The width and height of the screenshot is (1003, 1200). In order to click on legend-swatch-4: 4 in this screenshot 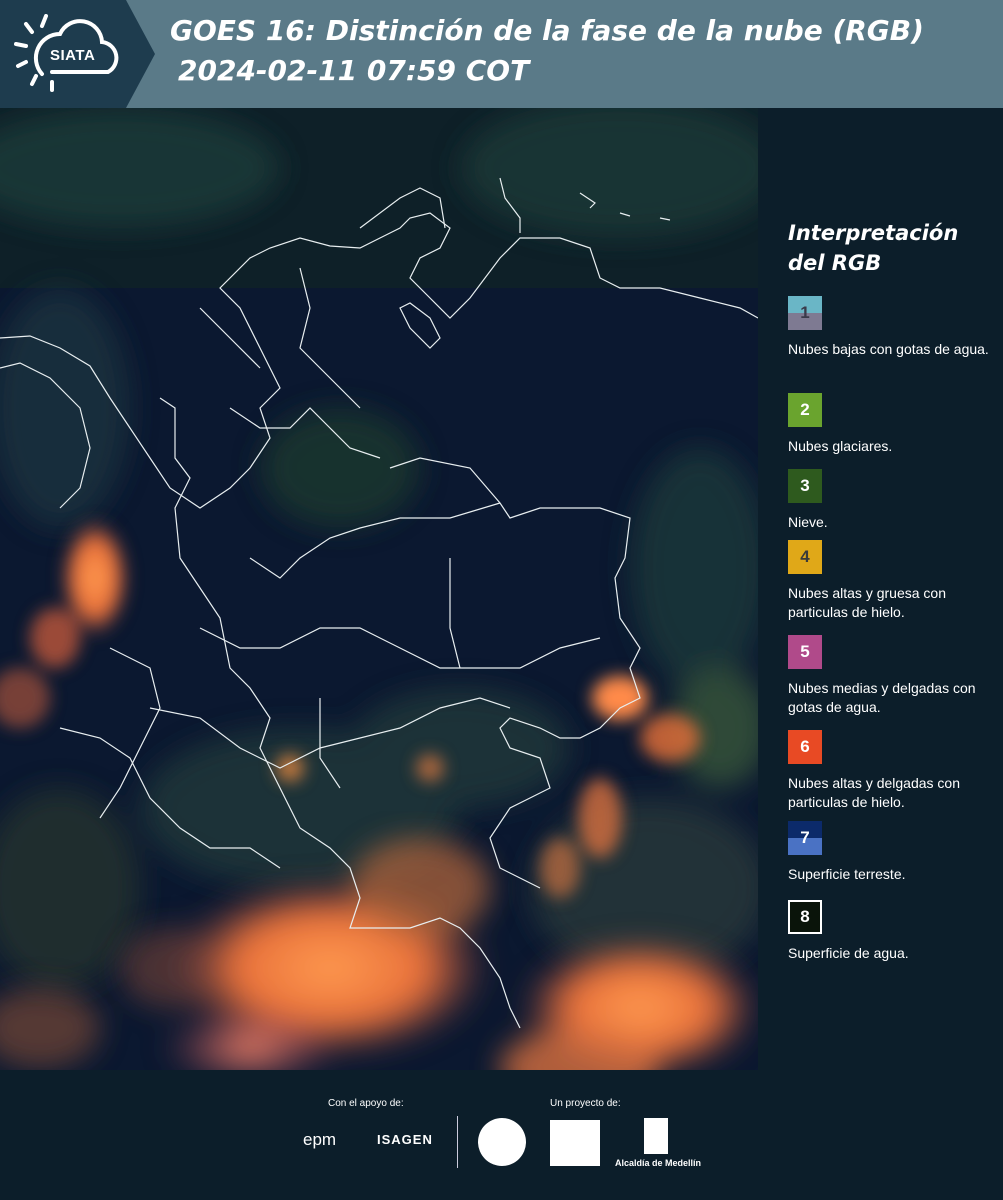, I will do `click(805, 557)`.